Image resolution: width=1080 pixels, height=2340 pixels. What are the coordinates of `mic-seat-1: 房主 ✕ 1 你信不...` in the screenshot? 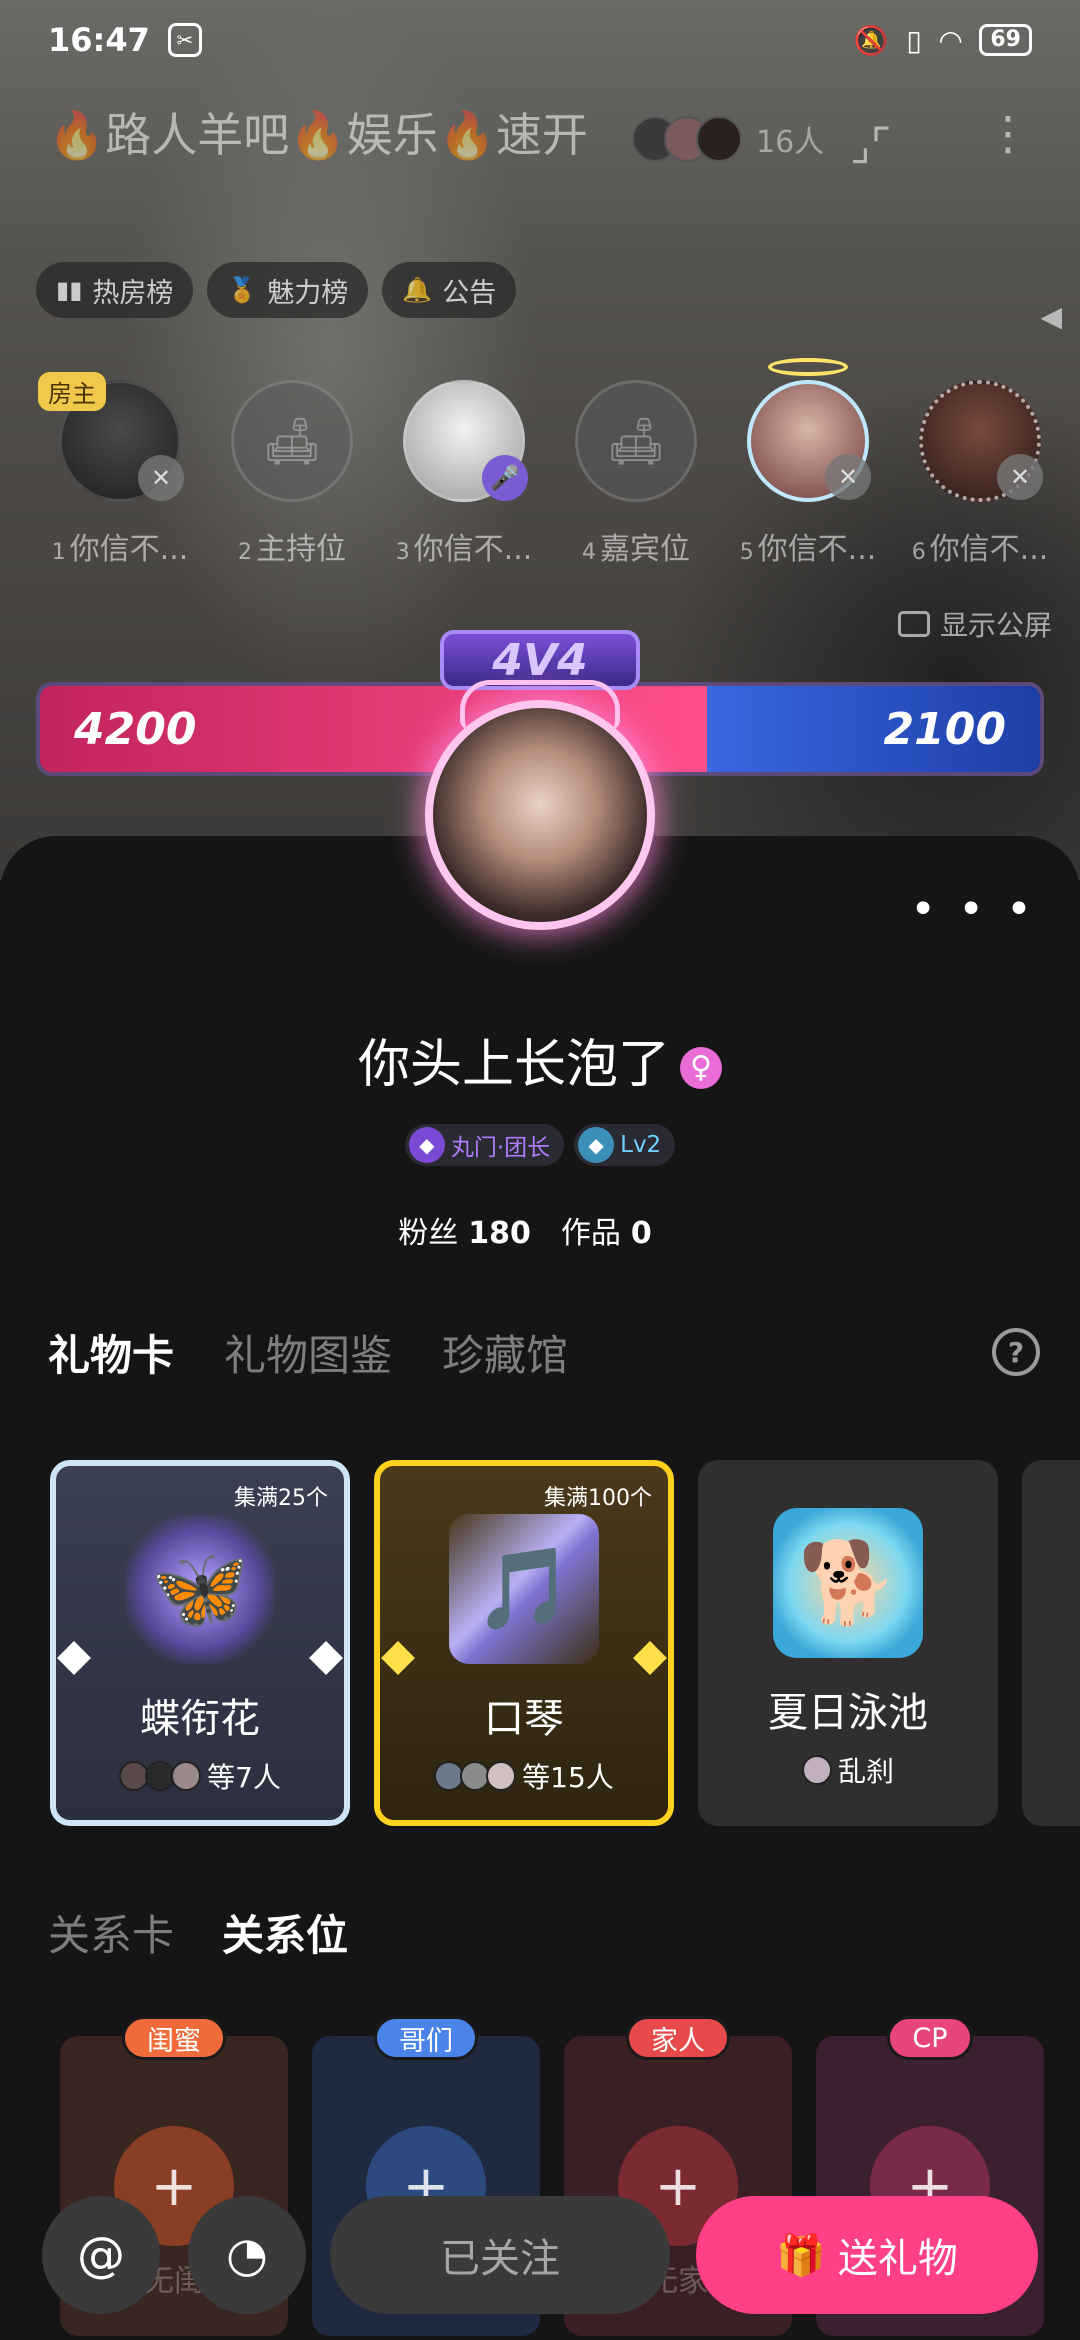 It's located at (119, 470).